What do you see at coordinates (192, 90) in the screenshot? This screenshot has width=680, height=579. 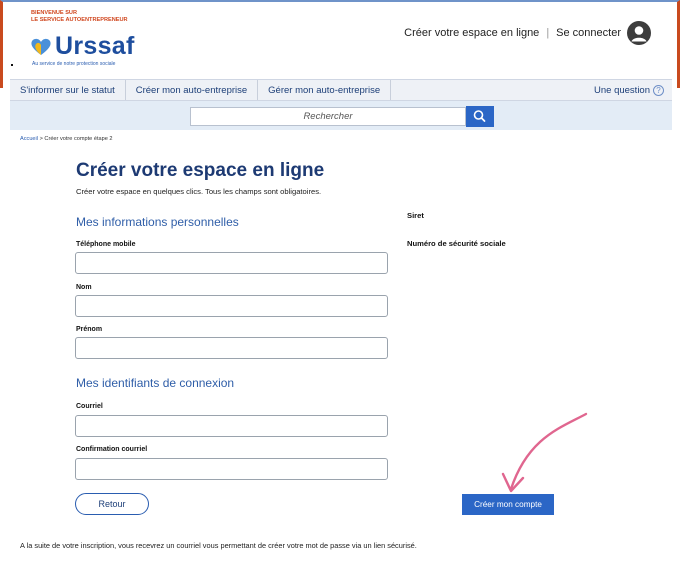 I see `nav-item-creer: Créer mon auto-entreprise` at bounding box center [192, 90].